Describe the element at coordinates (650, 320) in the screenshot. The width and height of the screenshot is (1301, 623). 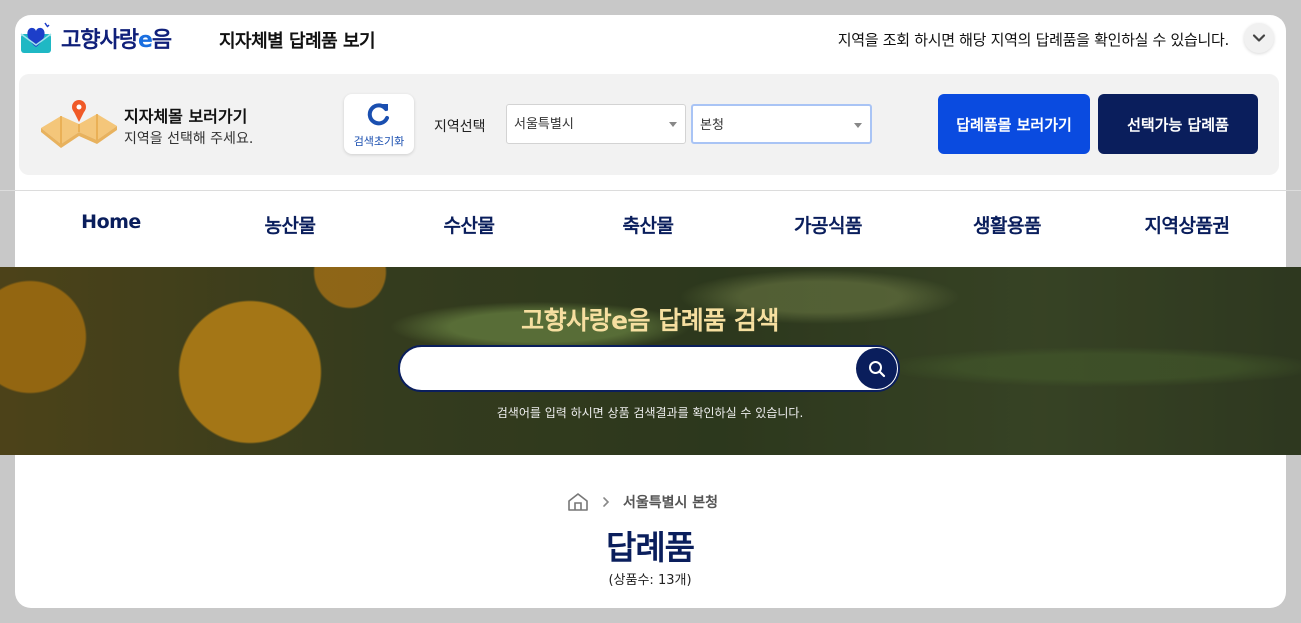
I see `hero-title: 고향사랑e음 답례품 검색` at that location.